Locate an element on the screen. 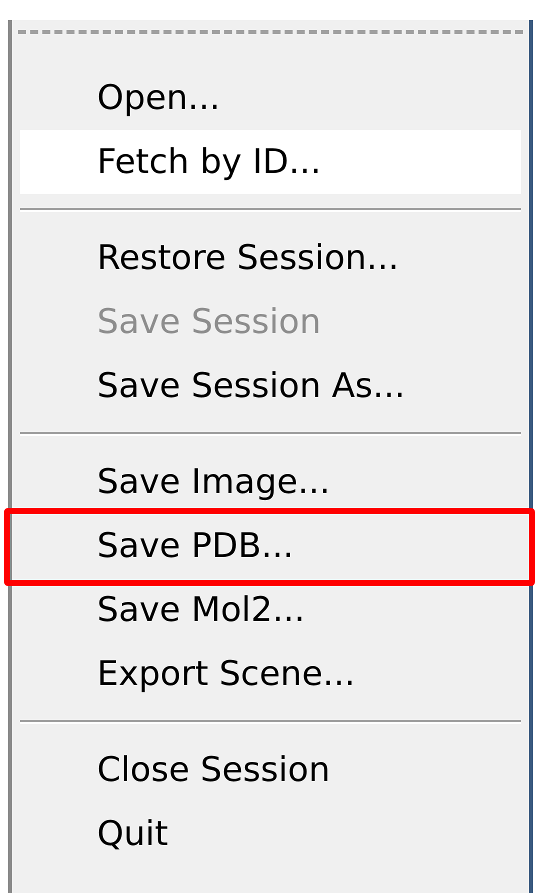 This screenshot has width=535, height=893. menu-item: Close Session is located at coordinates (270, 770).